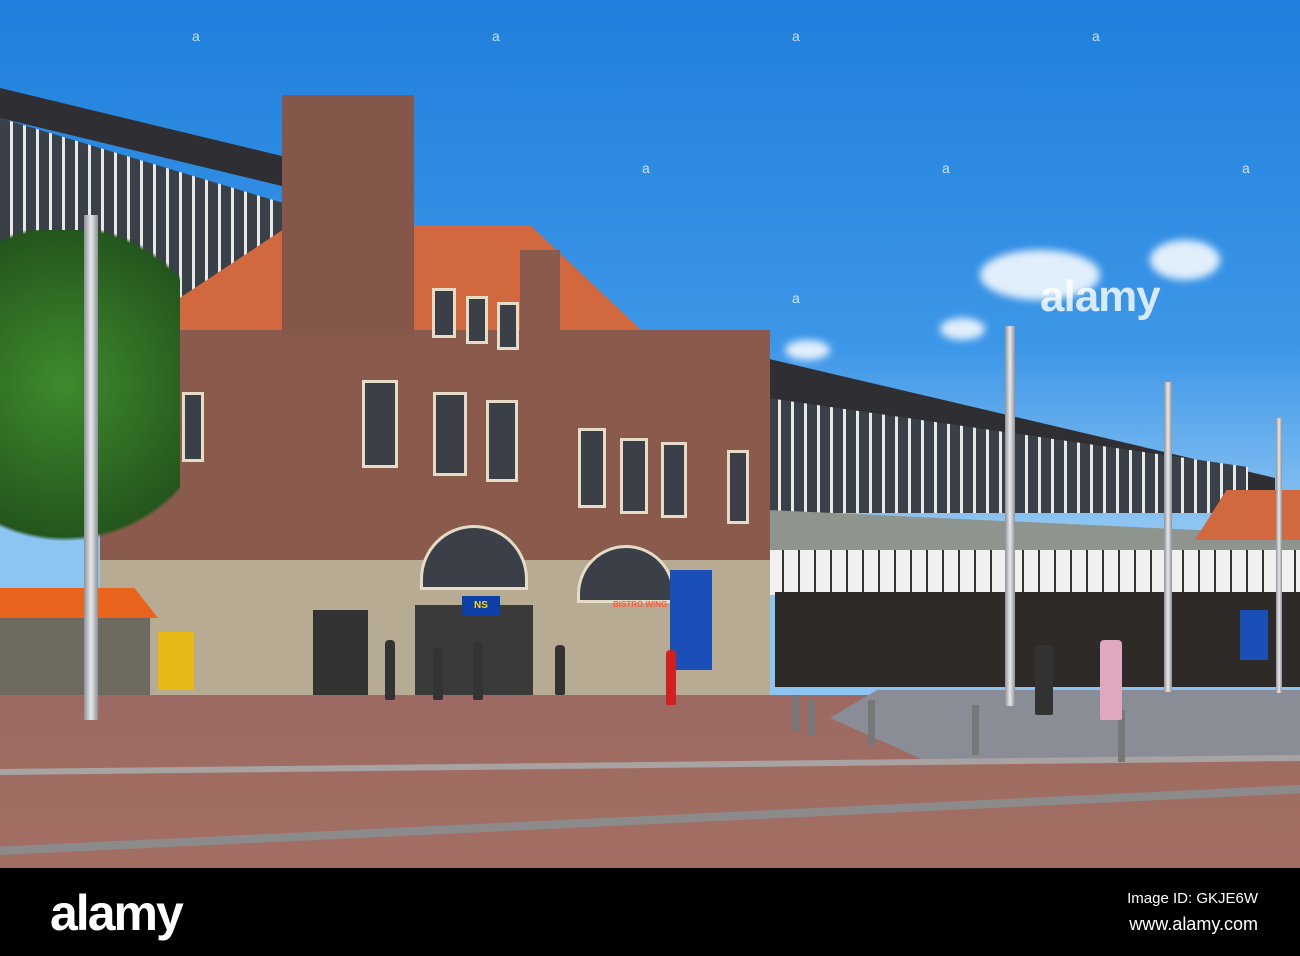 This screenshot has height=956, width=1300. I want to click on image-id: Image ID: GKJE6W, so click(1192, 898).